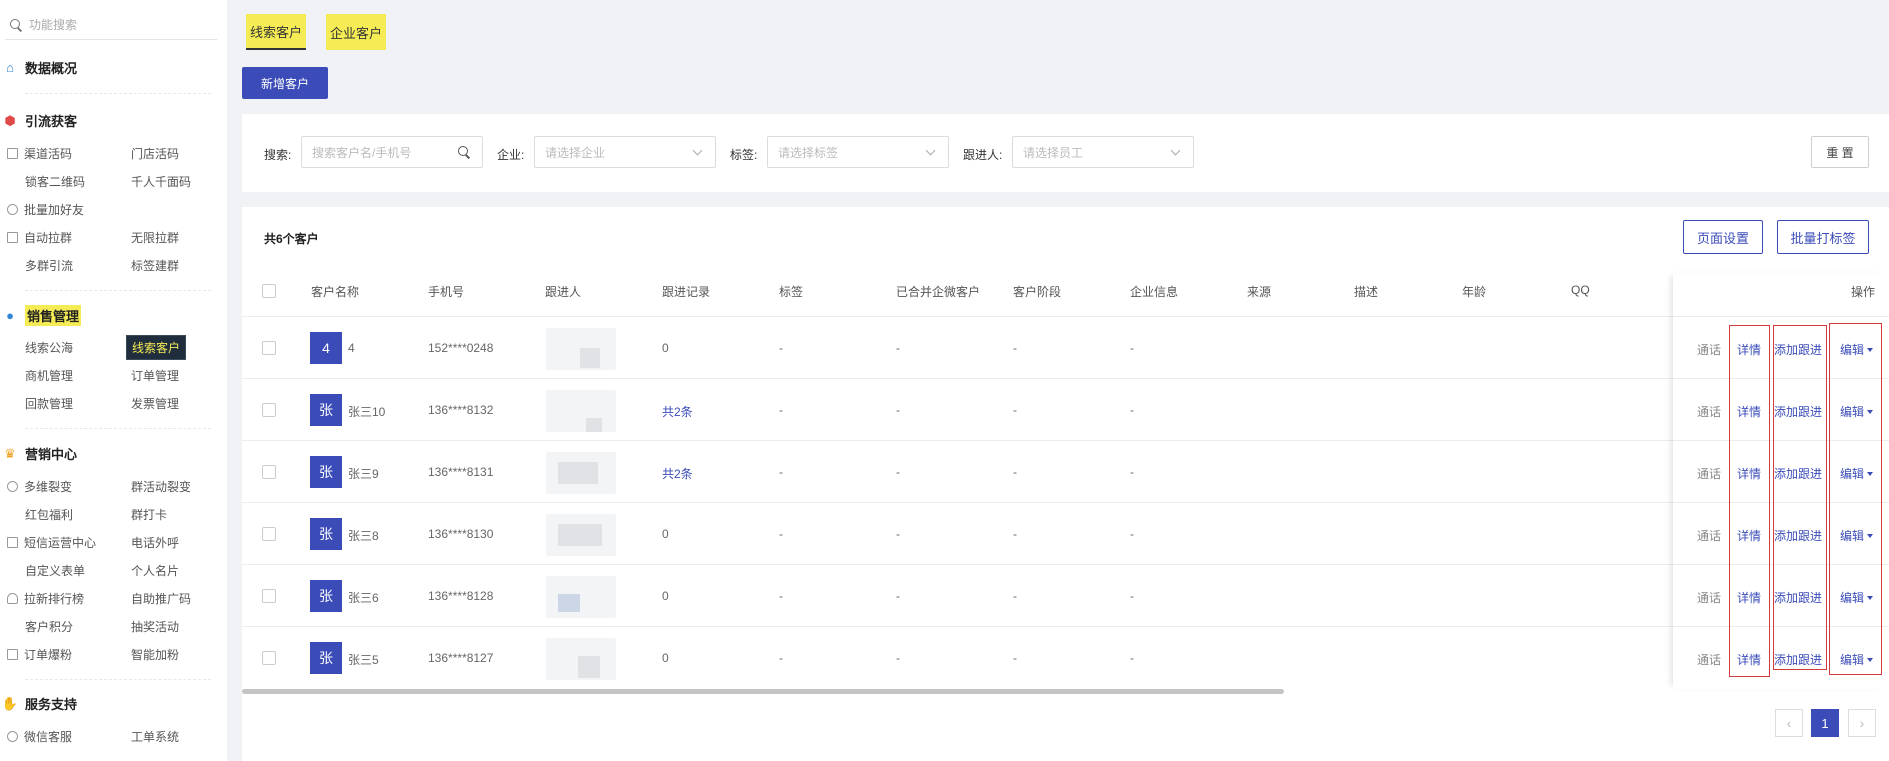 This screenshot has height=761, width=1889. Describe the element at coordinates (1723, 237) in the screenshot. I see `page-settings-button: 页面设置` at that location.